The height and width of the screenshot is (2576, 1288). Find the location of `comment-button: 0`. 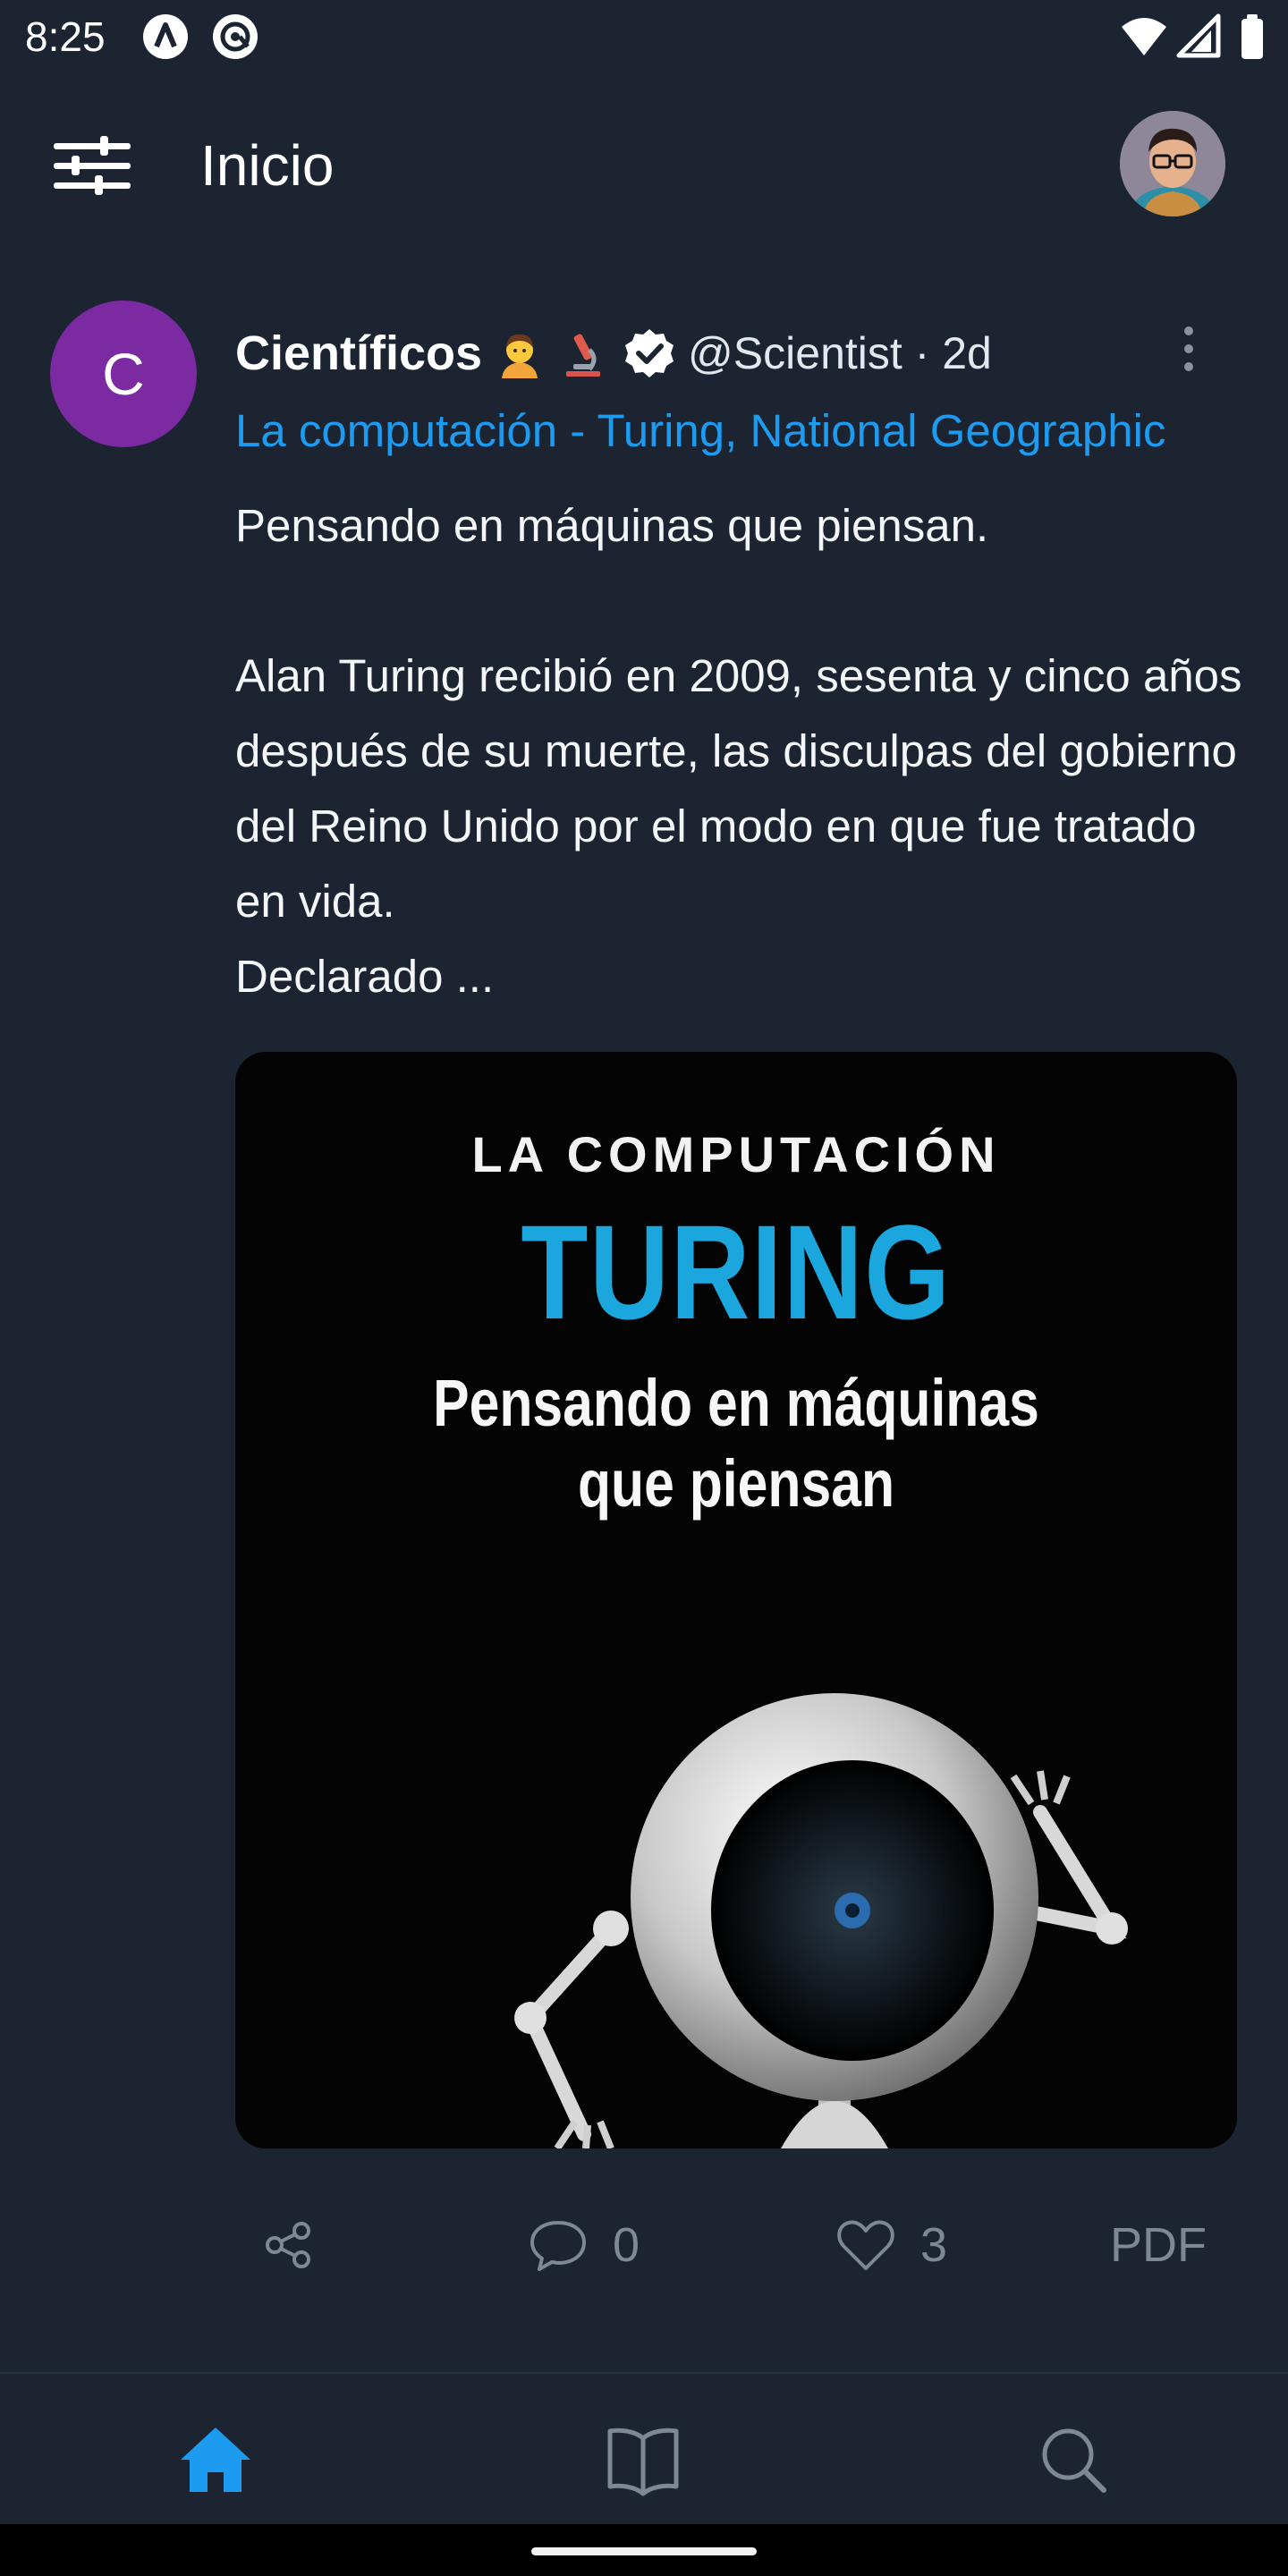

comment-button: 0 is located at coordinates (584, 2245).